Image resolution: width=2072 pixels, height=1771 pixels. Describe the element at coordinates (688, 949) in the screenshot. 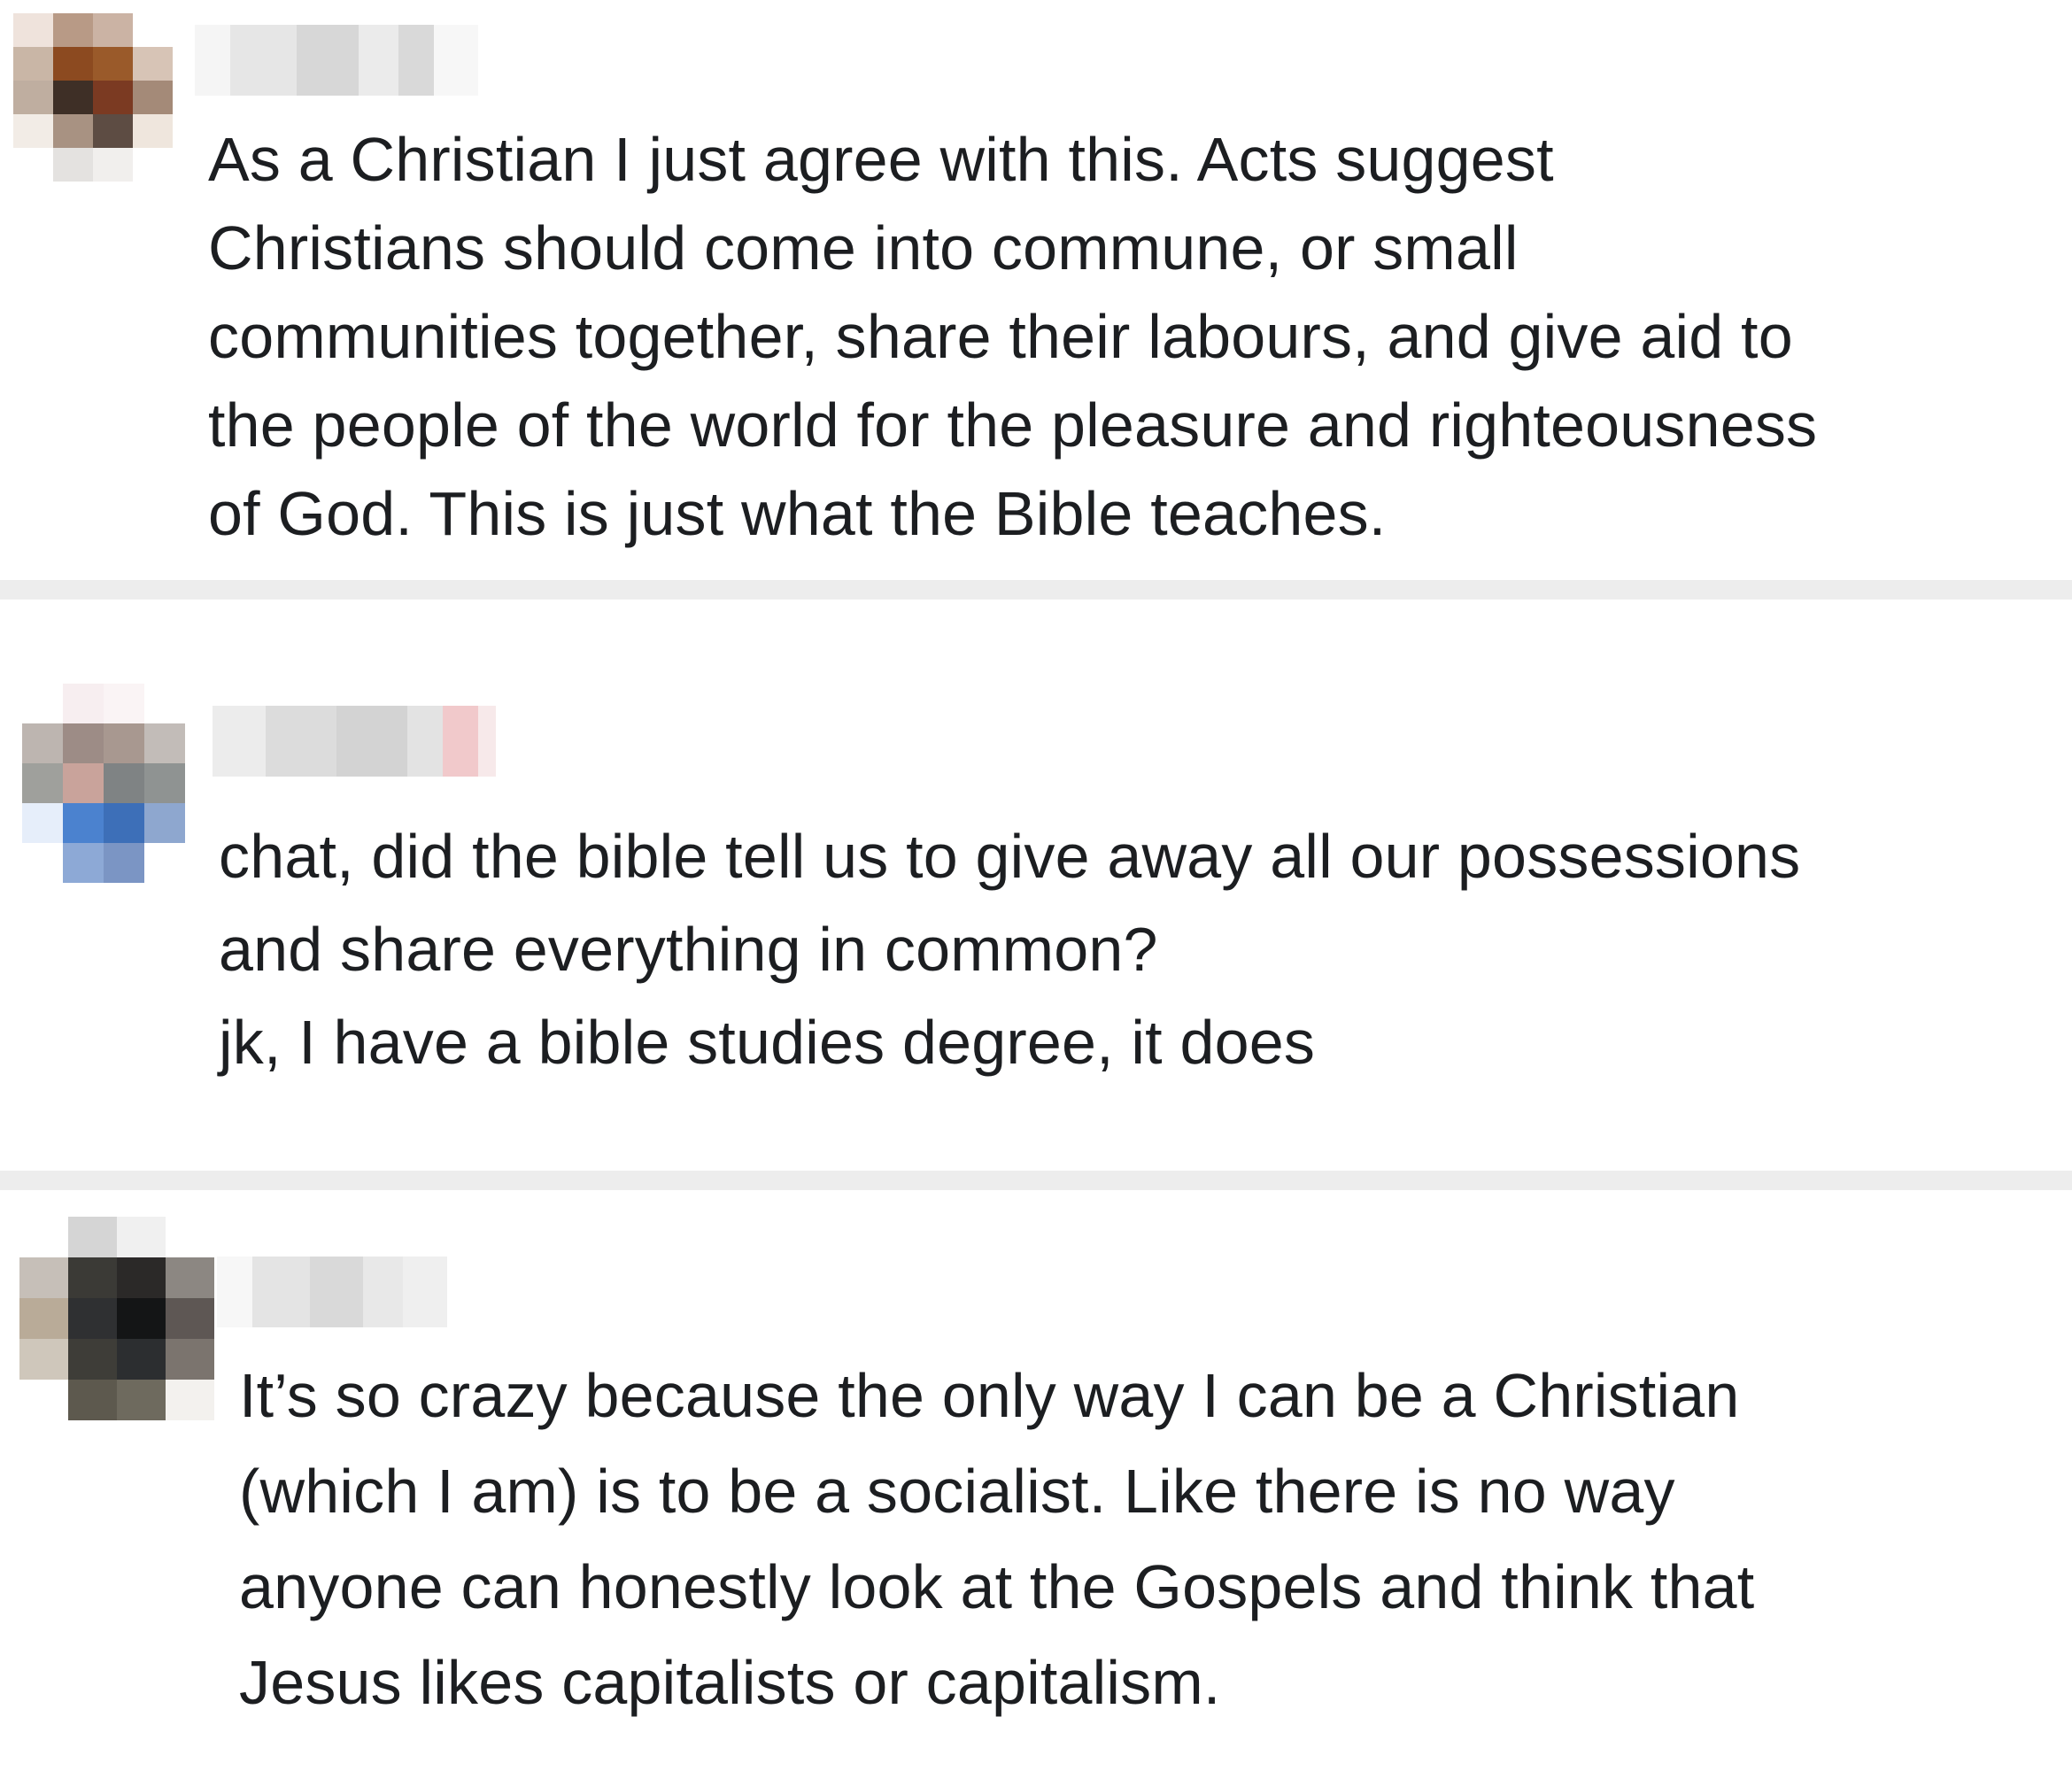

I see `comment-text-line: and share everything in common?` at that location.